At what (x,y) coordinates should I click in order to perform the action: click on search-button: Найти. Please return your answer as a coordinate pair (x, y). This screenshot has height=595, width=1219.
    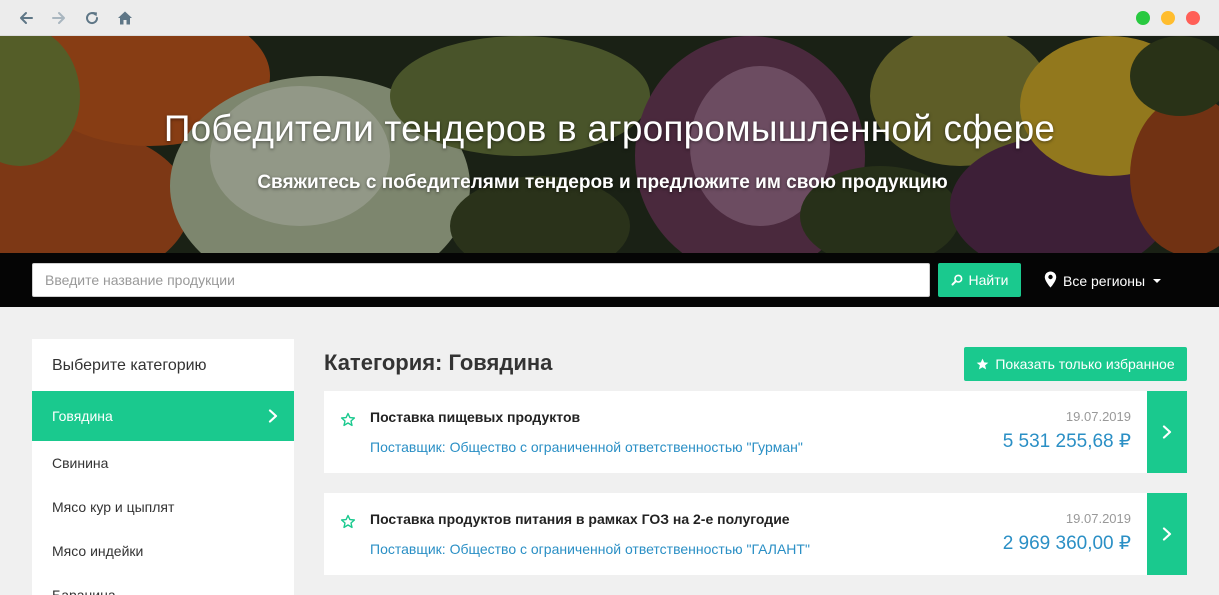
    Looking at the image, I should click on (979, 280).